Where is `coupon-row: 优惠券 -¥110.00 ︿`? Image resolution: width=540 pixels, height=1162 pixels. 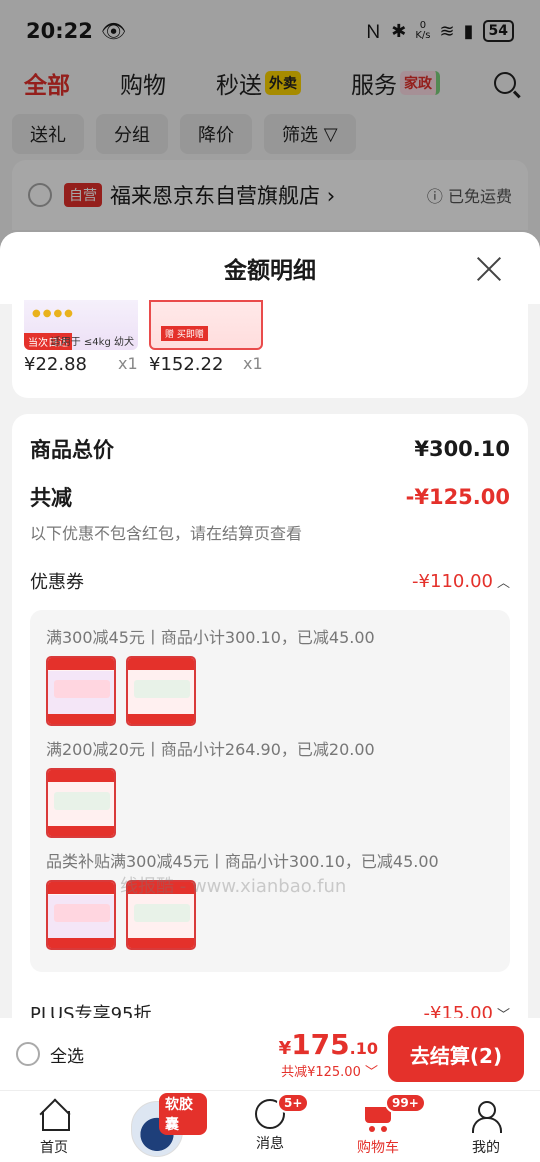 coupon-row: 优惠券 -¥110.00 ︿ is located at coordinates (270, 581).